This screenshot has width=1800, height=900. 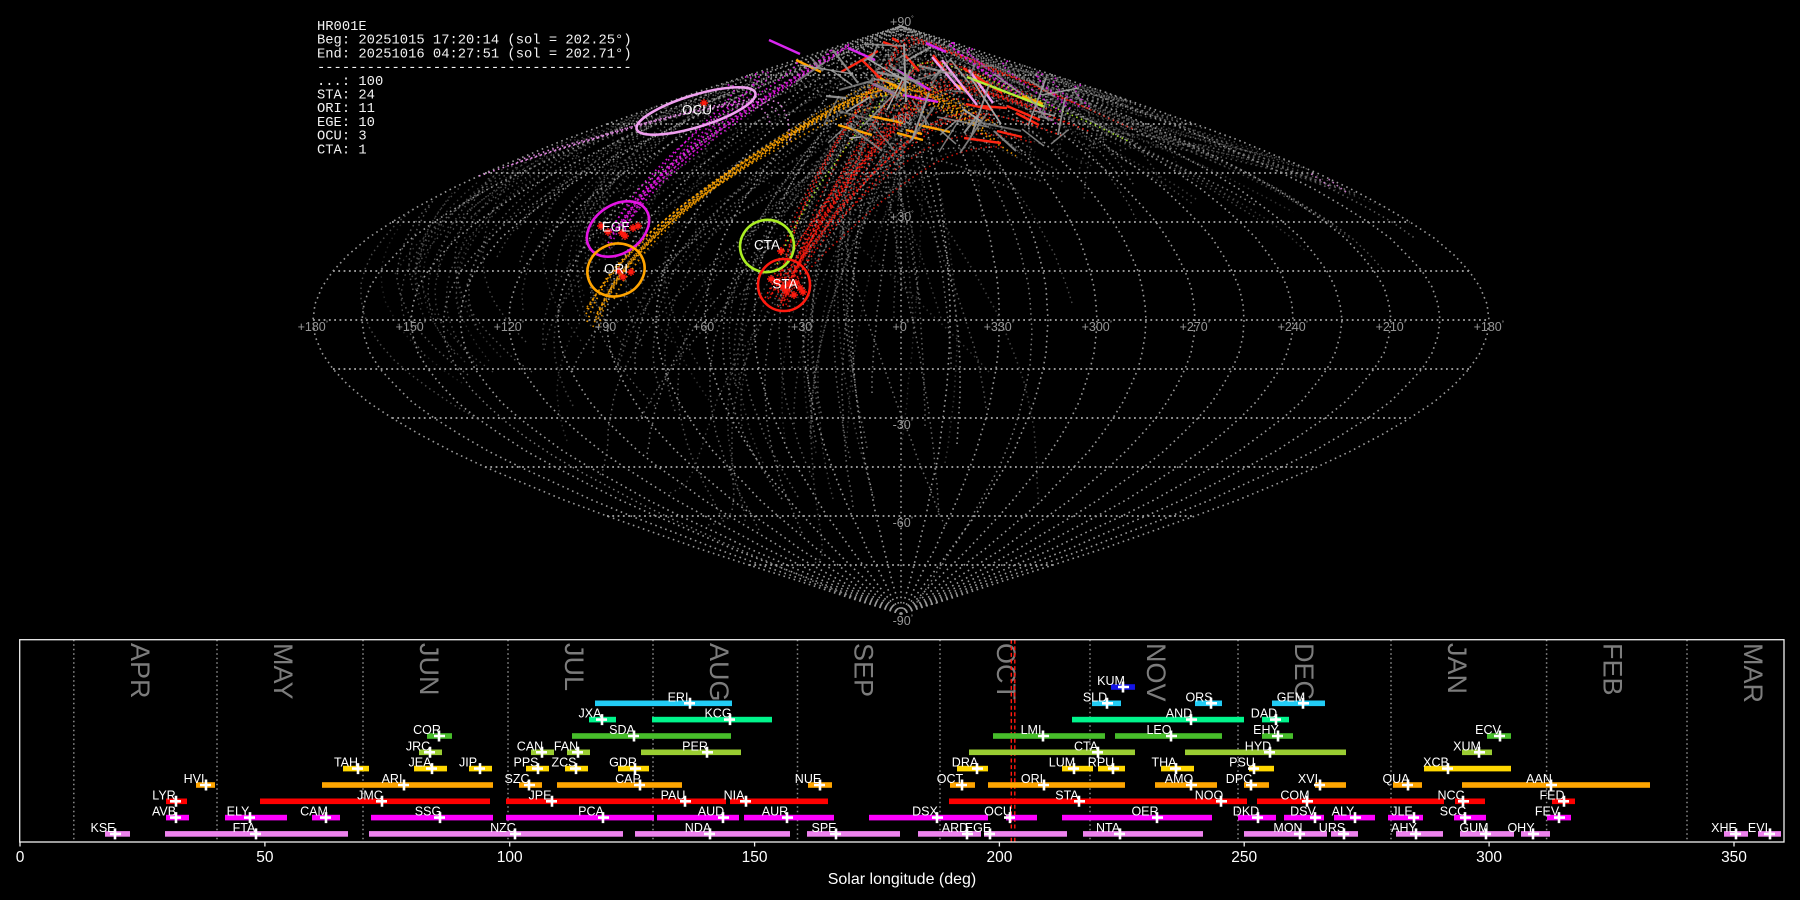 What do you see at coordinates (1287, 828) in the screenshot?
I see `svg-text: MON` at bounding box center [1287, 828].